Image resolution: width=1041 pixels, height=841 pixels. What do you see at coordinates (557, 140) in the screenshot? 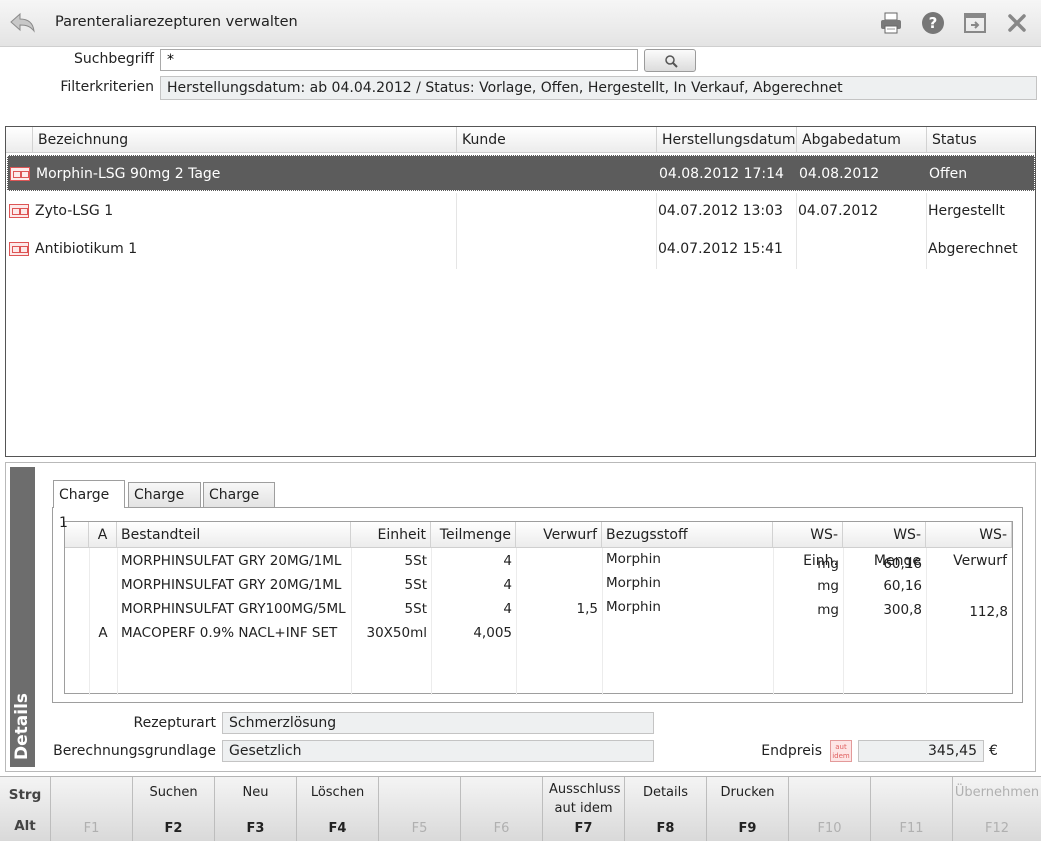
I see `col-kunde: Kunde` at bounding box center [557, 140].